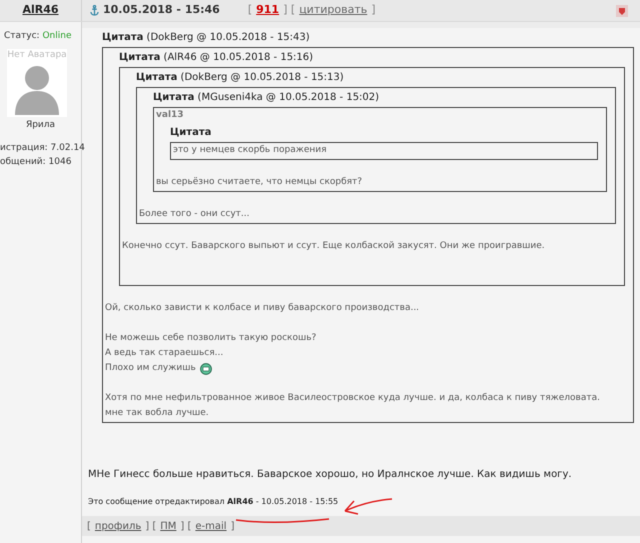  I want to click on author-link: AlR46, so click(40, 10).